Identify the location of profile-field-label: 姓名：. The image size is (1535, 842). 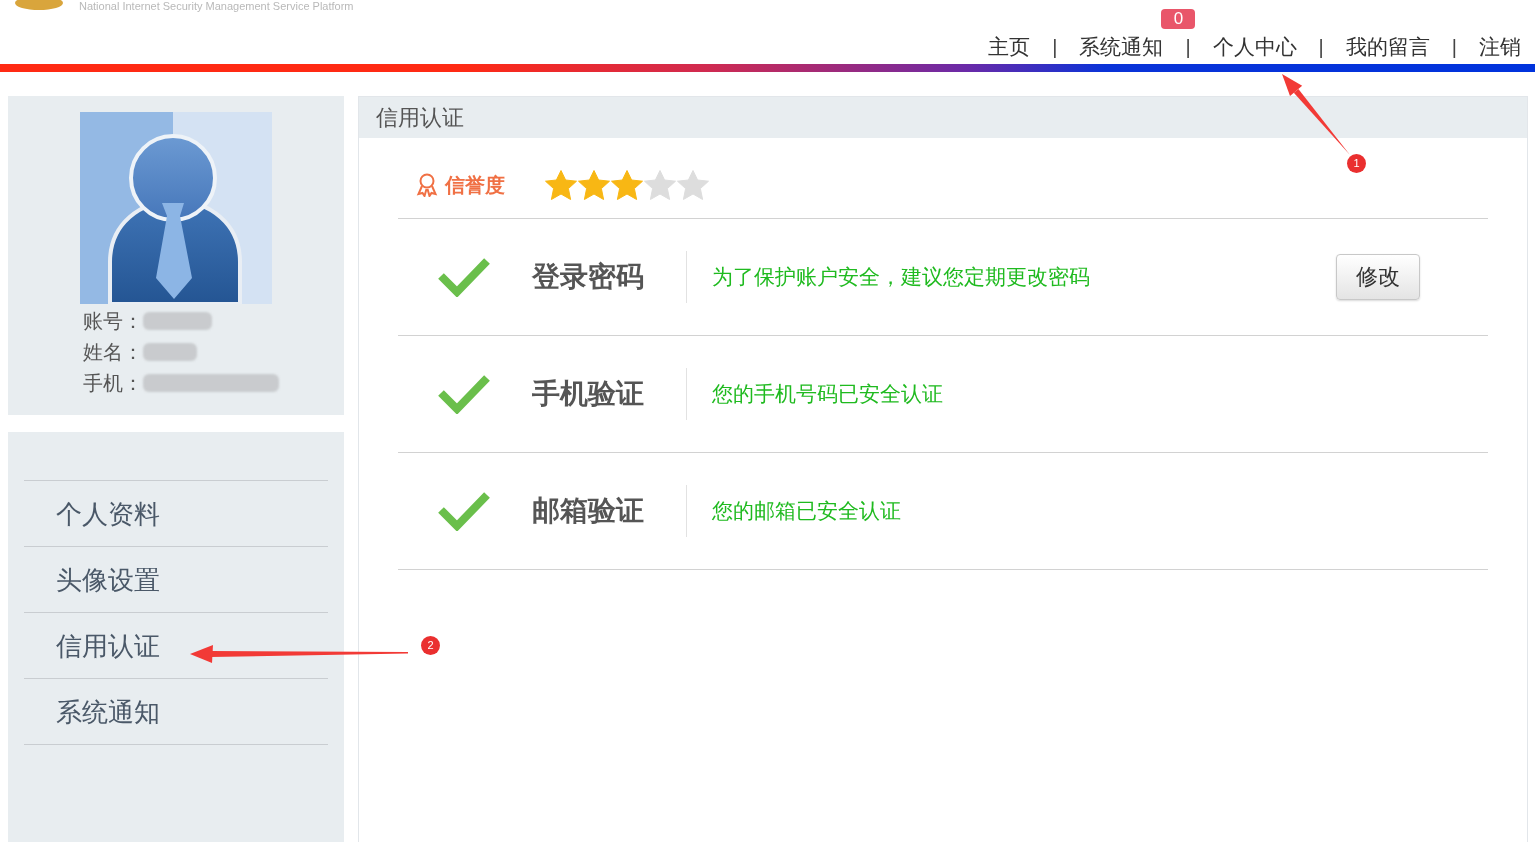
(113, 351).